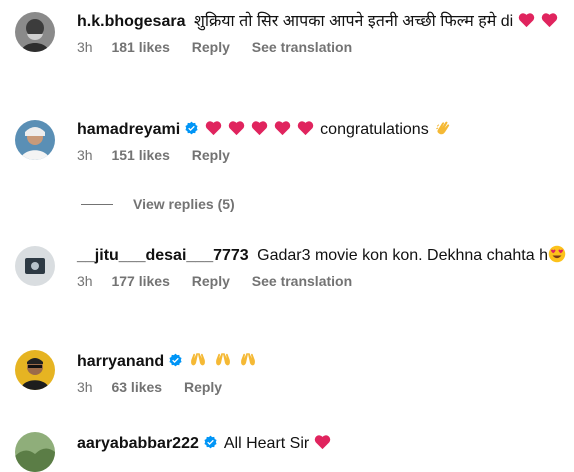 The image size is (574, 472). I want to click on likes-count: 151 likes, so click(140, 155).